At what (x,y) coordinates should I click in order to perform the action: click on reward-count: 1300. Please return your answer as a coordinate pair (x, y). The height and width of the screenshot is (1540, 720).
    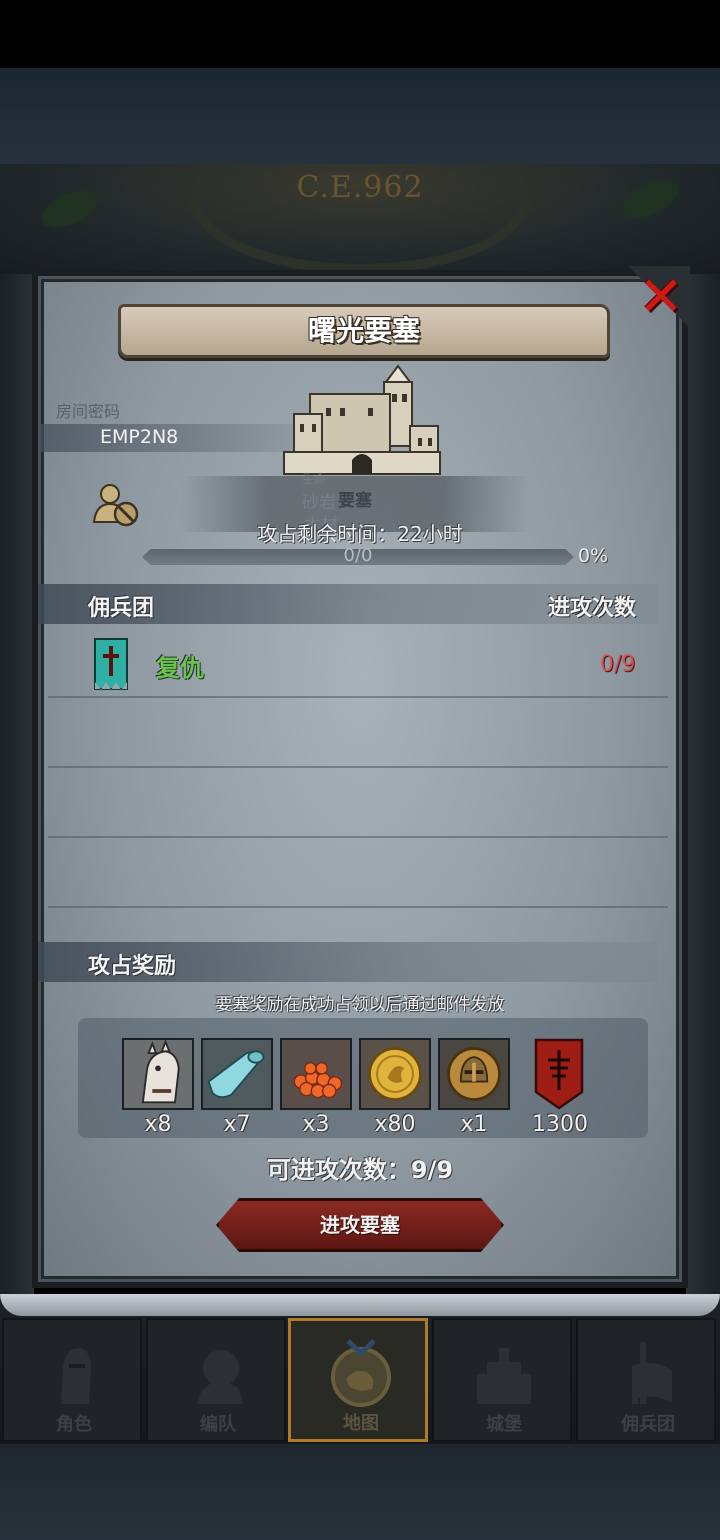
    Looking at the image, I should click on (560, 1124).